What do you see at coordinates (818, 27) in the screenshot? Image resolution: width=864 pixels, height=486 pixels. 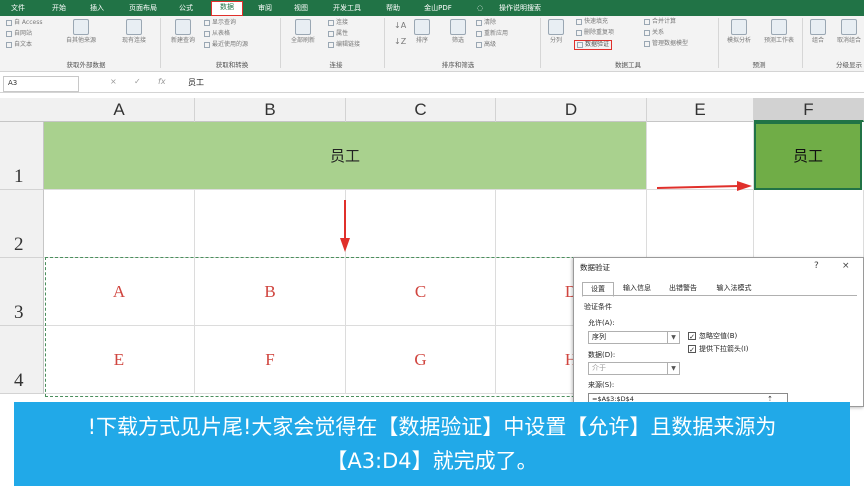 I see `group-icon` at bounding box center [818, 27].